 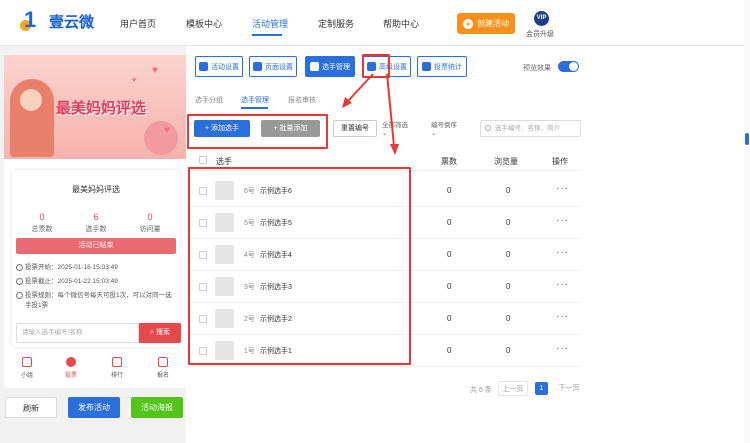 What do you see at coordinates (486, 23) in the screenshot?
I see `create-activity-button: + 创建活动` at bounding box center [486, 23].